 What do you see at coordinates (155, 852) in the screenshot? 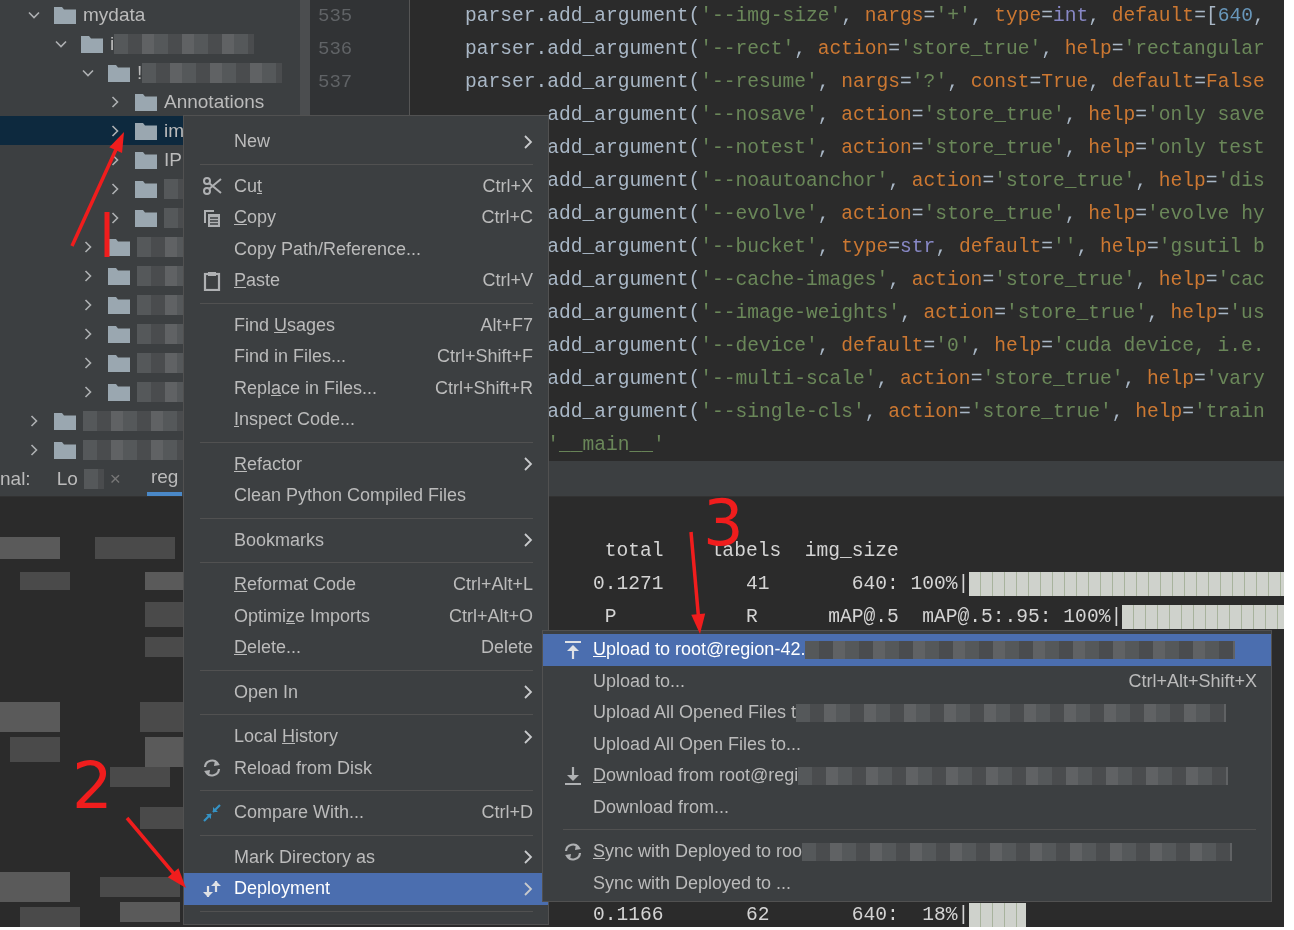
I see `annotation-arrow` at bounding box center [155, 852].